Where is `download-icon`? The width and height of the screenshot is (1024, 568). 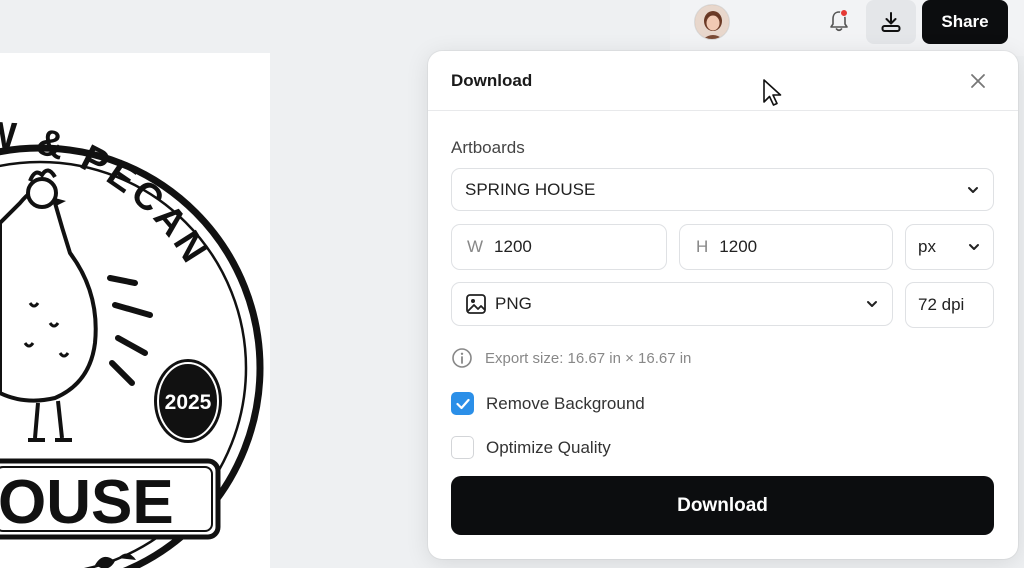
download-icon is located at coordinates (891, 22).